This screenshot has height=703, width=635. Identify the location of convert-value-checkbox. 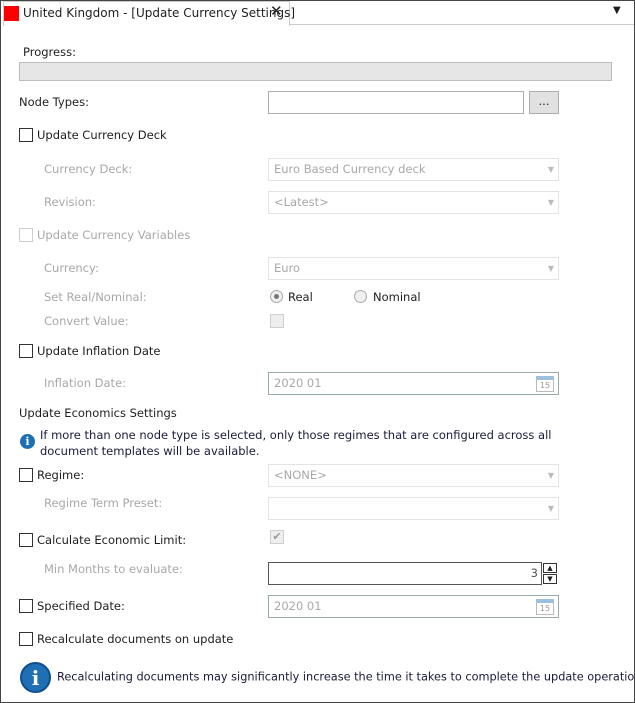
(277, 321).